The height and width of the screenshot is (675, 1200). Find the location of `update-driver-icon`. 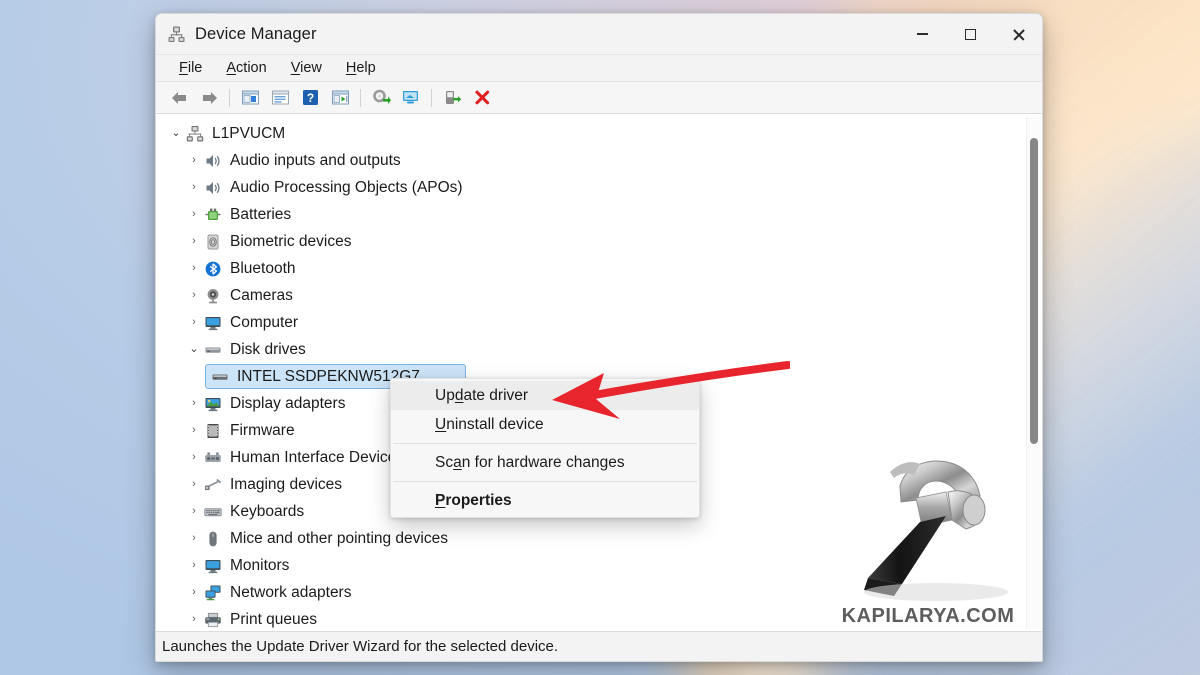

update-driver-icon is located at coordinates (381, 98).